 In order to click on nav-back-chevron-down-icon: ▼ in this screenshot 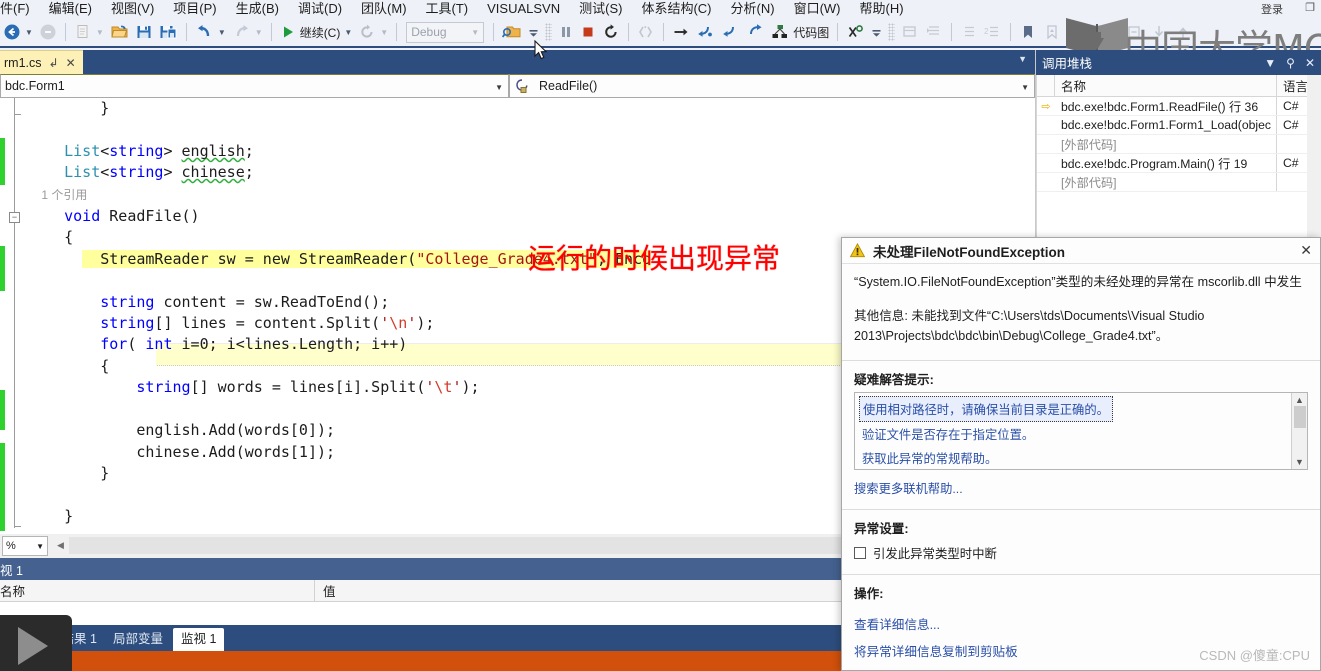, I will do `click(29, 32)`.